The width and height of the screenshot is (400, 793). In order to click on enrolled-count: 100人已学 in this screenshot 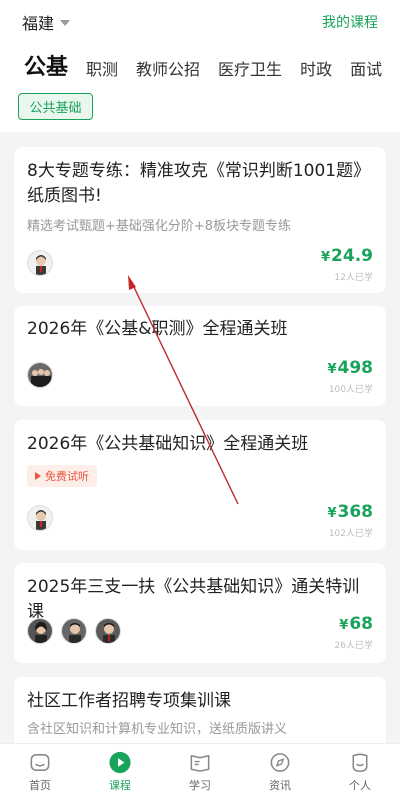, I will do `click(350, 390)`.